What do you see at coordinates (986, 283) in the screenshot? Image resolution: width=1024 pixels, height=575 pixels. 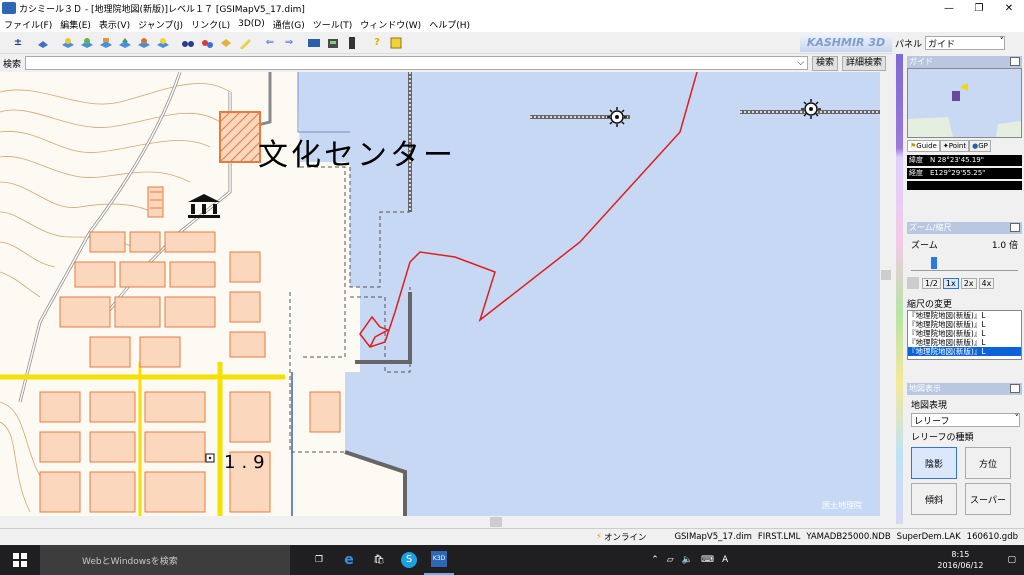 I see `zoom-4x-button: 4x` at bounding box center [986, 283].